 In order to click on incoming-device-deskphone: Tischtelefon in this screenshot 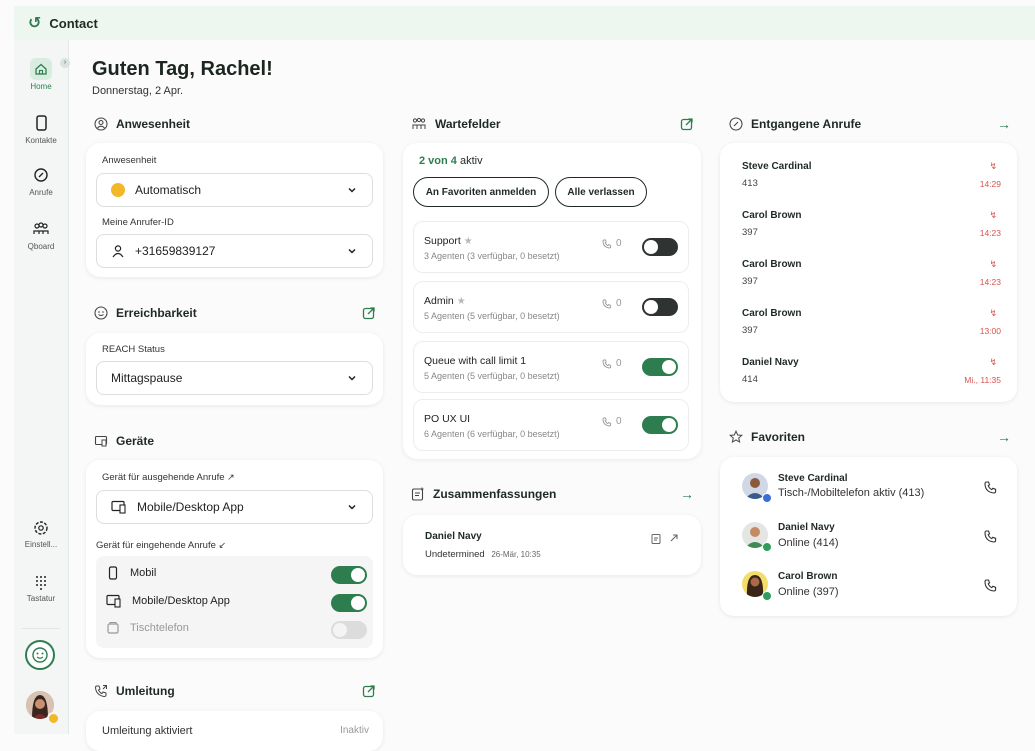, I will do `click(147, 628)`.